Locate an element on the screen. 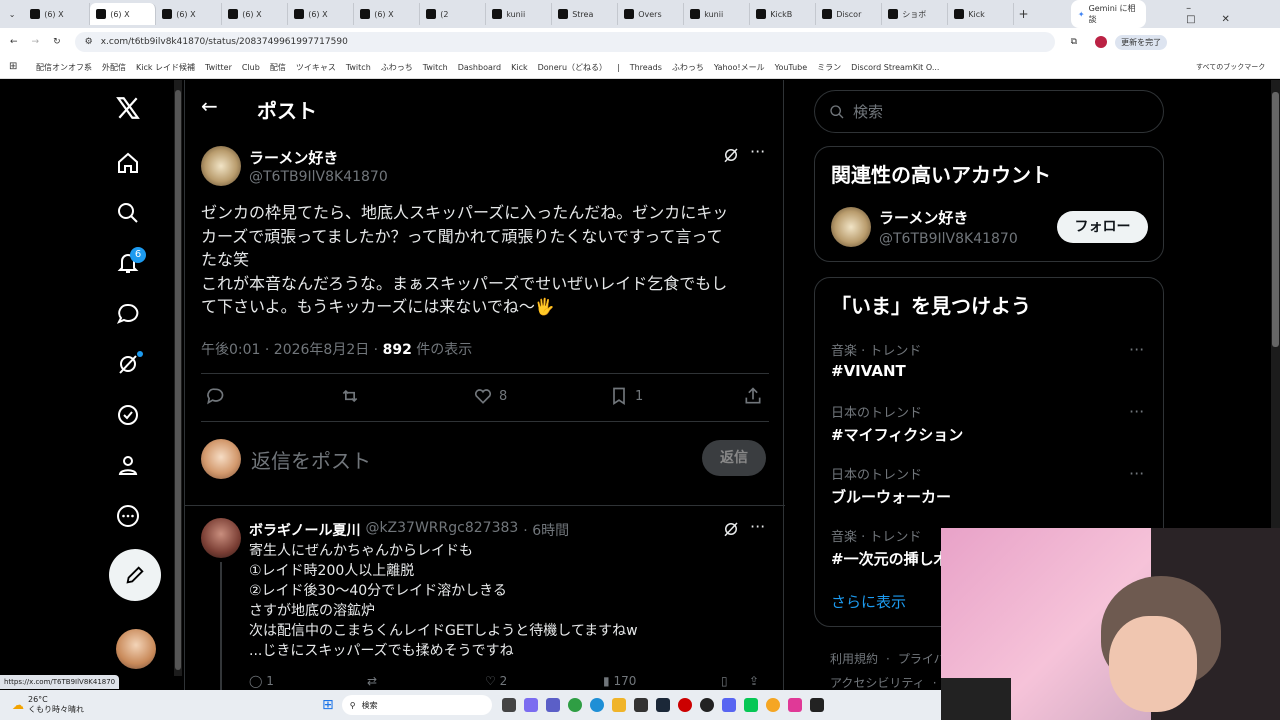 The image size is (1280, 720). back-icon: ← is located at coordinates (14, 42).